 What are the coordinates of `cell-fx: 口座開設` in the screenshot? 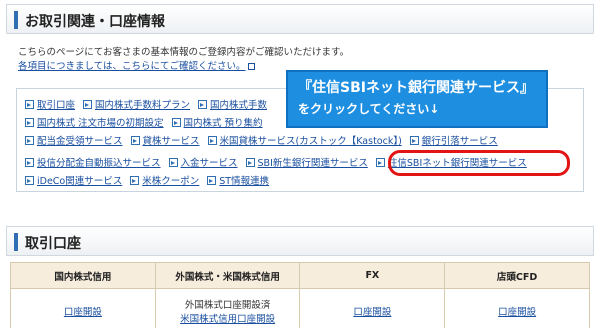 It's located at (372, 308).